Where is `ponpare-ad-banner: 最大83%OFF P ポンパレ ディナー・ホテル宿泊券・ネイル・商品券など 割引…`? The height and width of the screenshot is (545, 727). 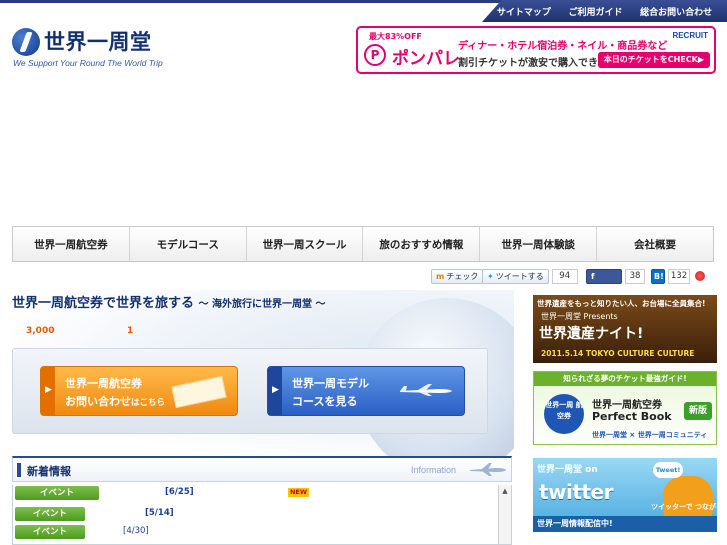 ponpare-ad-banner: 最大83%OFF P ポンパレ ディナー・ホテル宿泊券・ネイル・商品券など 割引… is located at coordinates (536, 50).